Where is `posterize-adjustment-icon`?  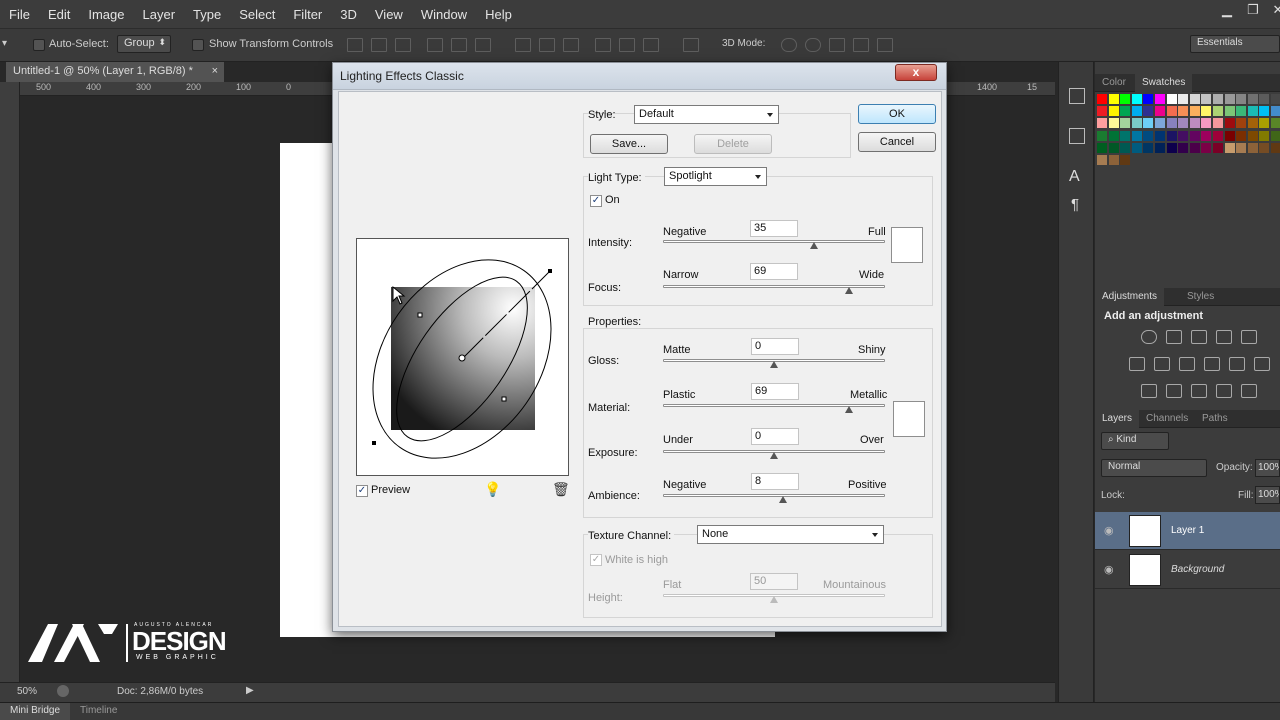 posterize-adjustment-icon is located at coordinates (1174, 391).